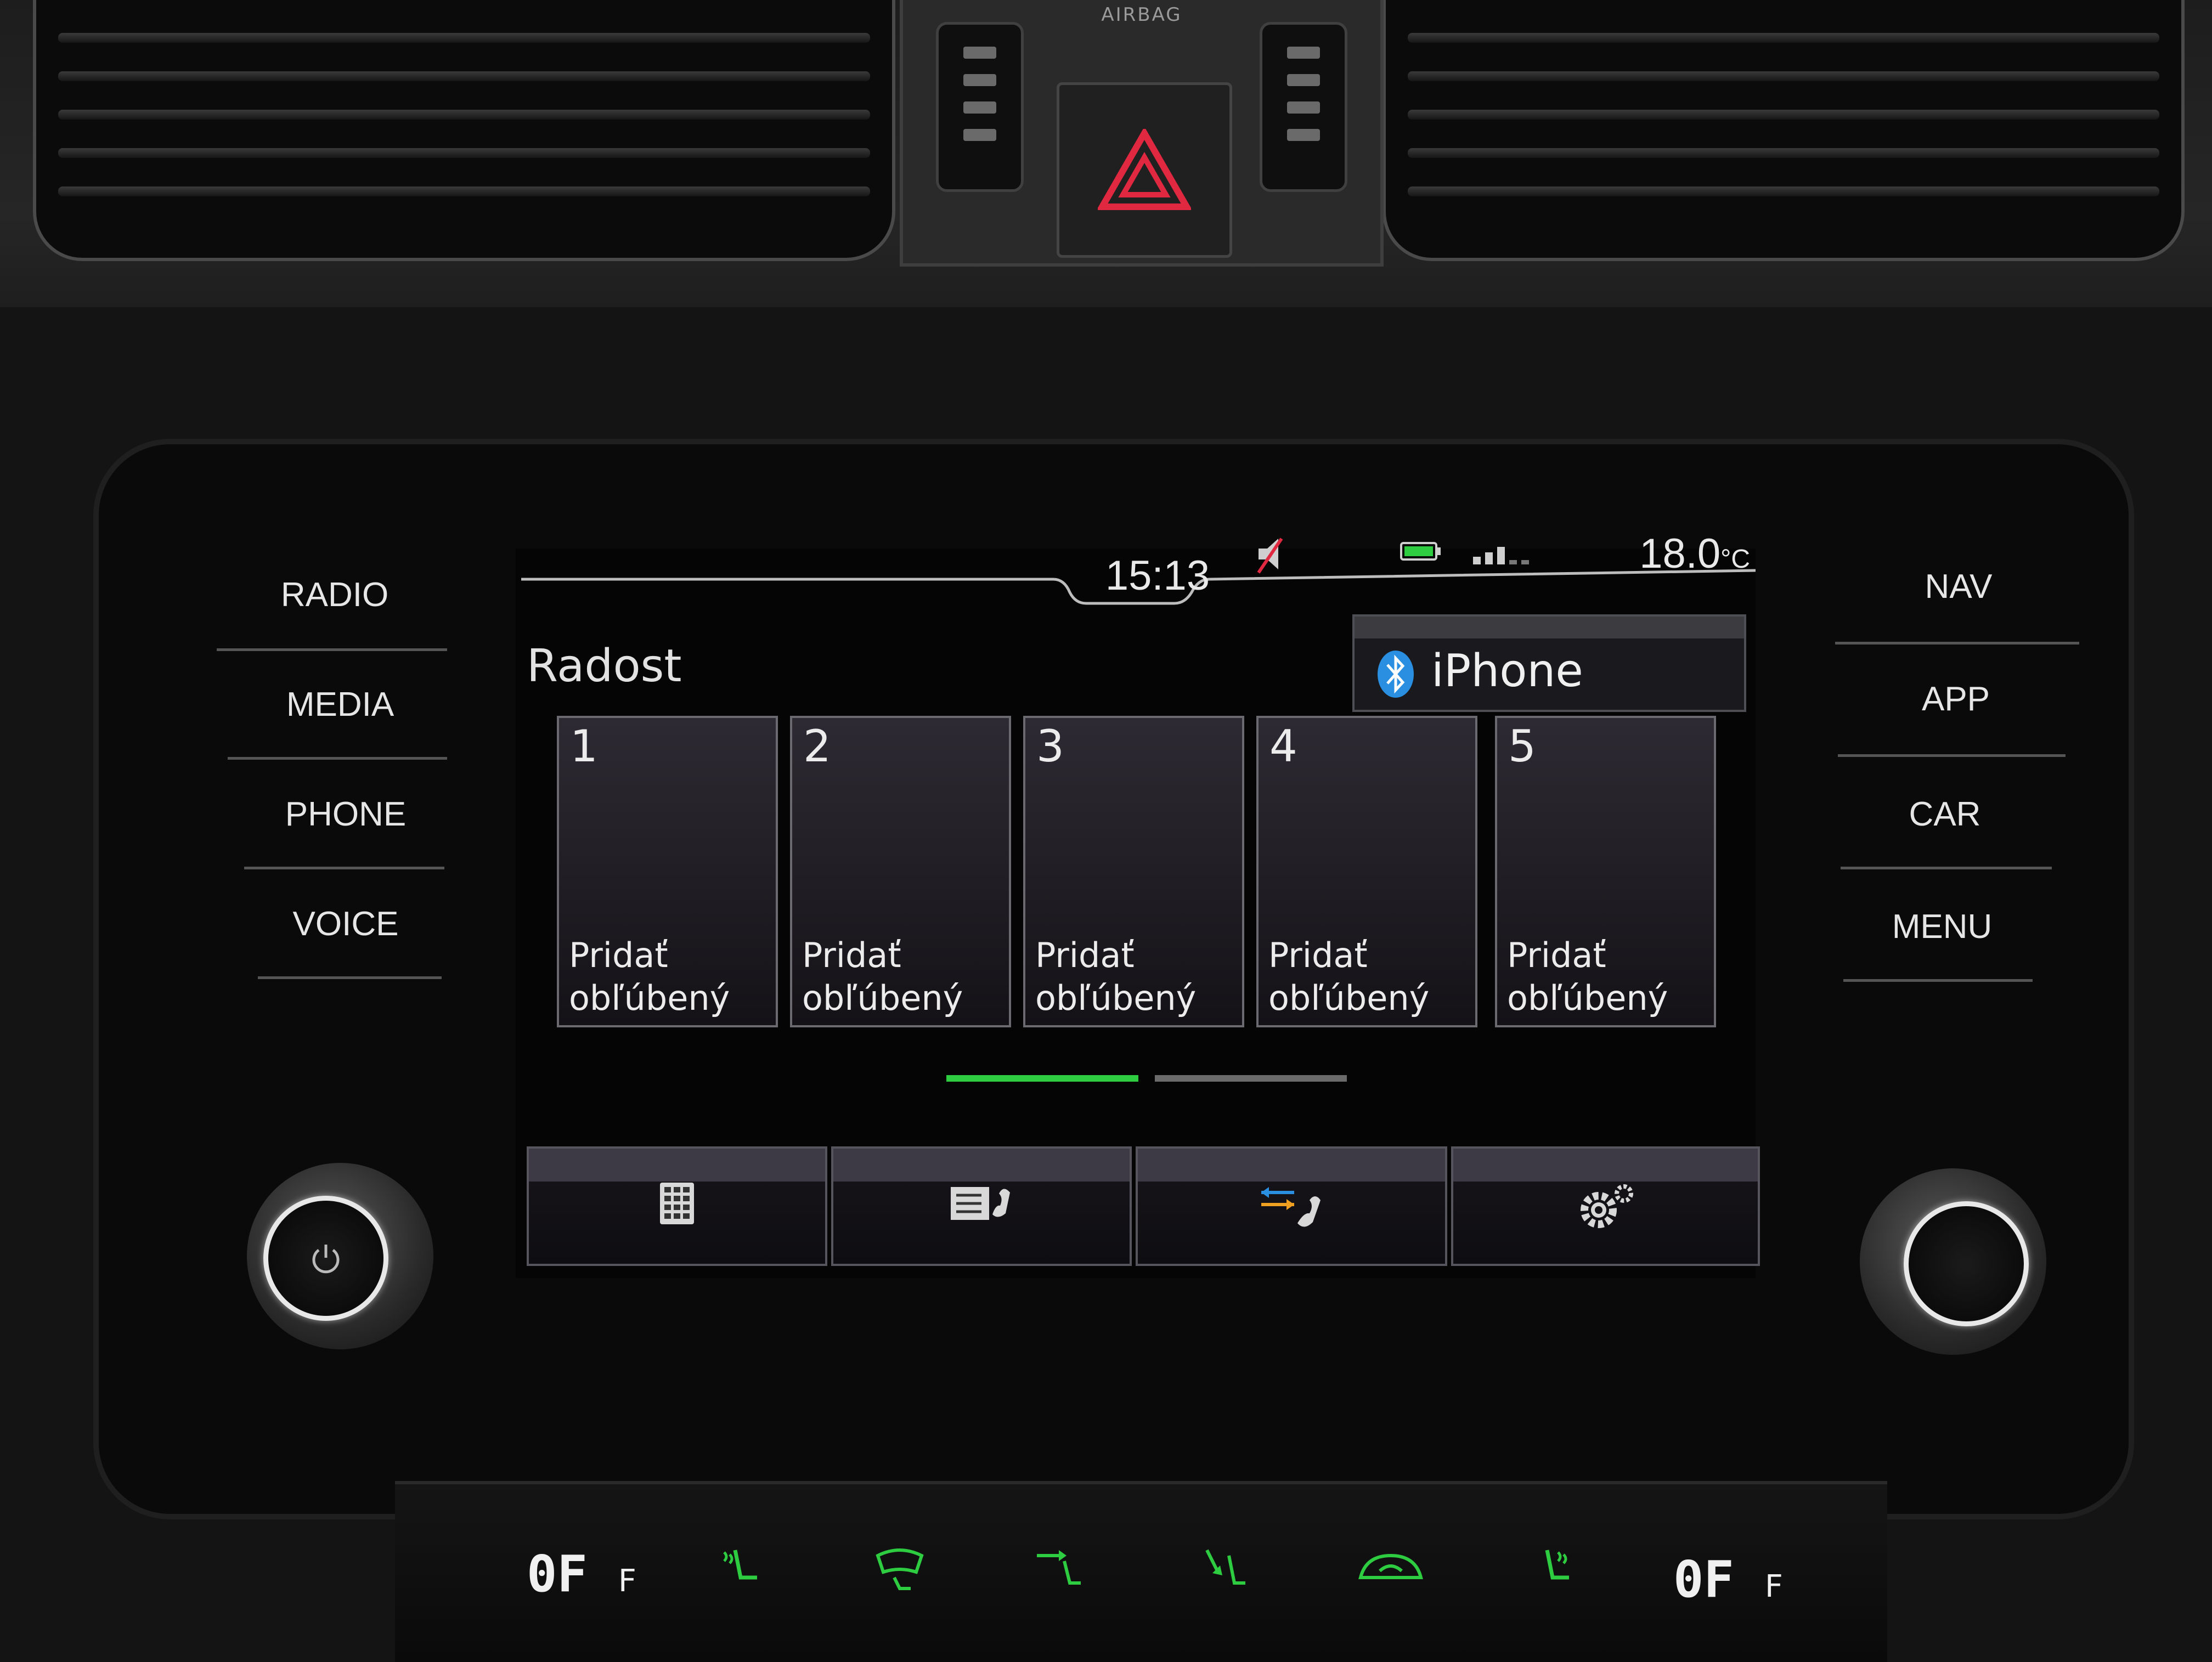 This screenshot has width=2212, height=1662. I want to click on air-to-upper-icon, so click(1058, 1567).